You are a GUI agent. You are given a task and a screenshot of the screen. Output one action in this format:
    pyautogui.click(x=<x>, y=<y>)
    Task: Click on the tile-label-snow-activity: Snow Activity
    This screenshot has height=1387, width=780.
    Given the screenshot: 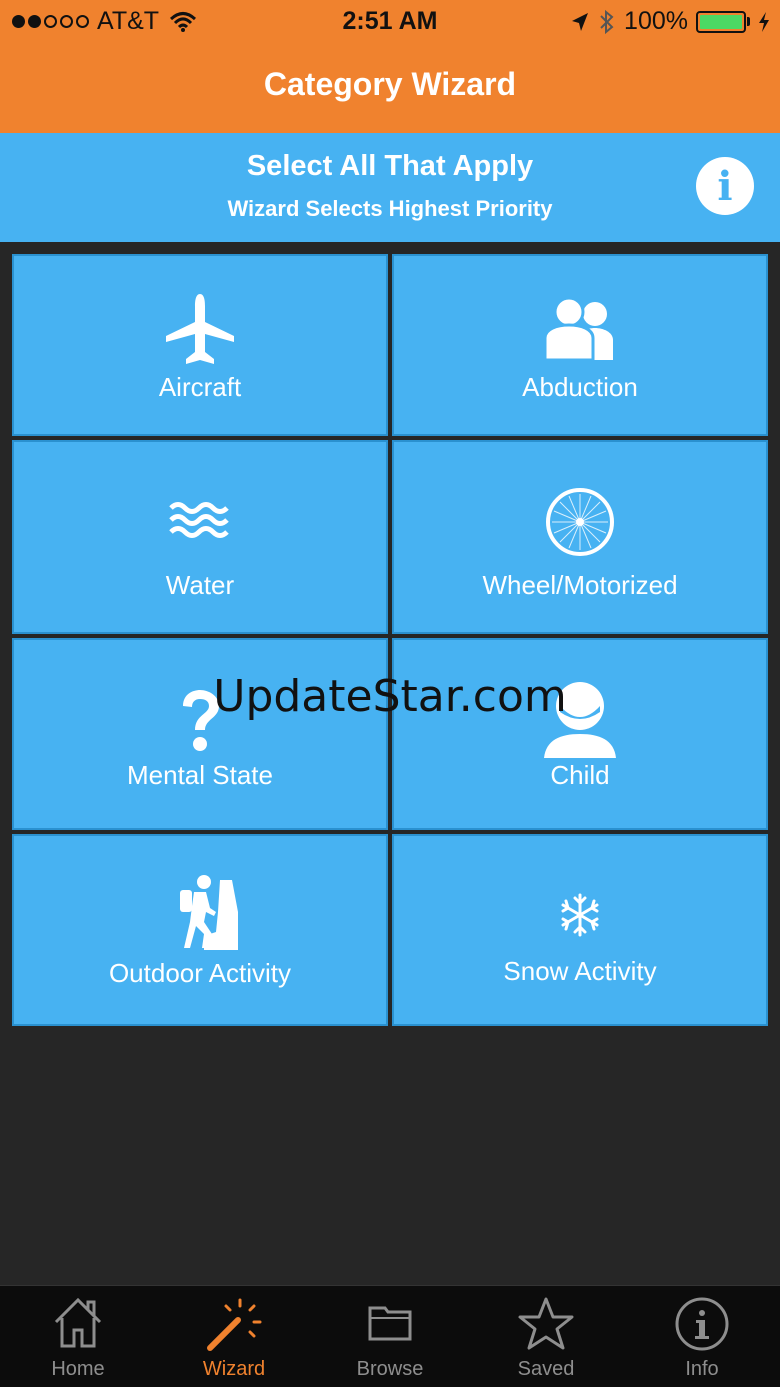 What is the action you would take?
    pyautogui.click(x=580, y=971)
    